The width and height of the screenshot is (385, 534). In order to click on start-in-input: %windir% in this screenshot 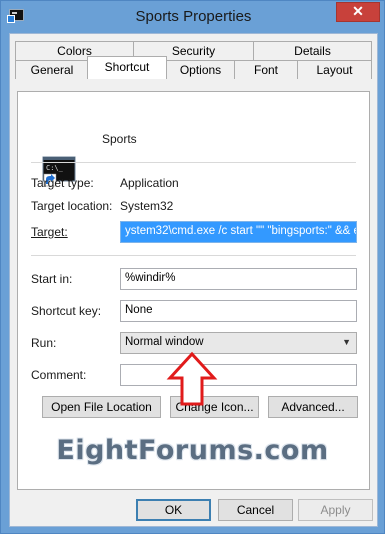, I will do `click(238, 279)`.